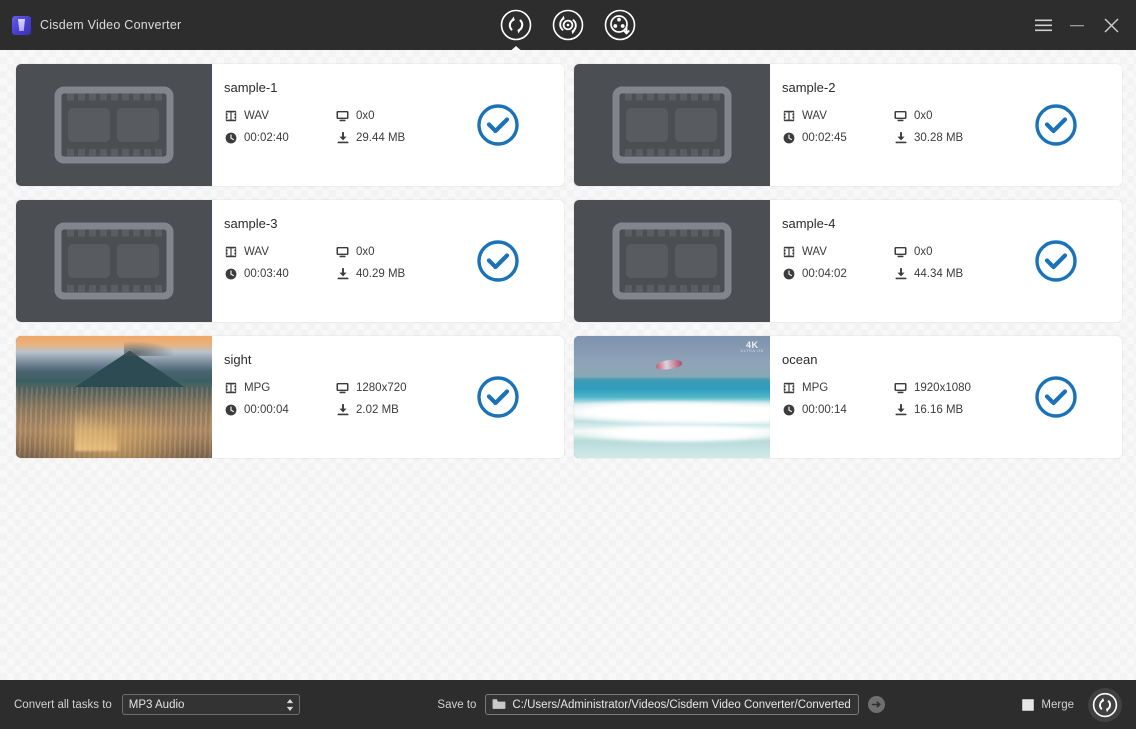  I want to click on open-output-folder-button, so click(876, 704).